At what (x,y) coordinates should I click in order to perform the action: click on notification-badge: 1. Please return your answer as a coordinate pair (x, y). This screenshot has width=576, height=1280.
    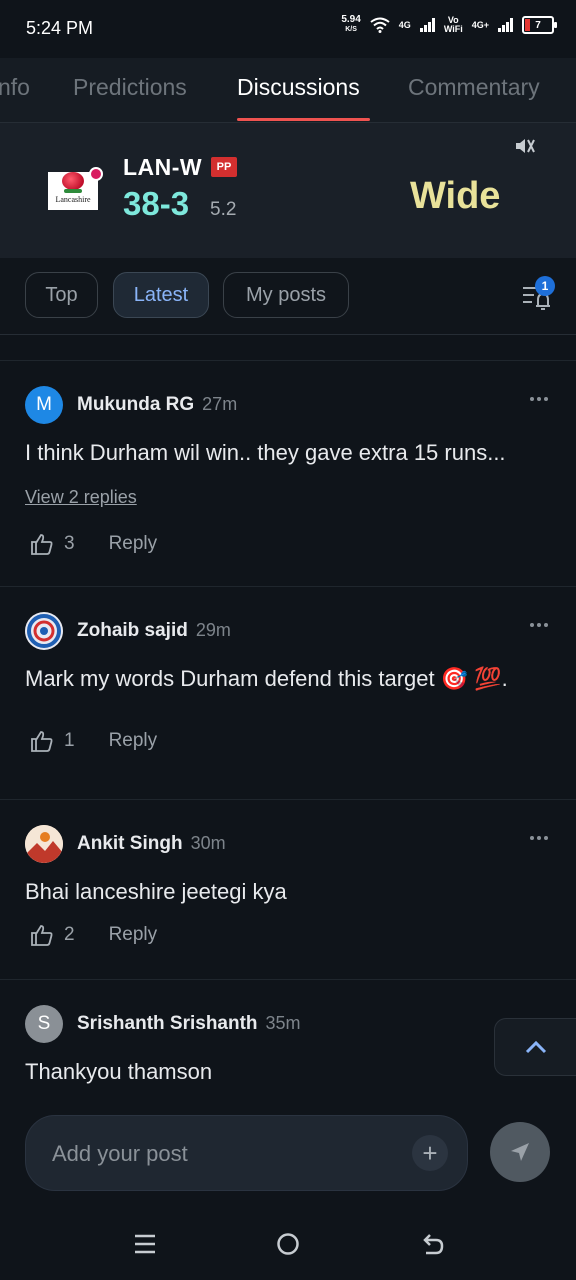
    Looking at the image, I should click on (545, 286).